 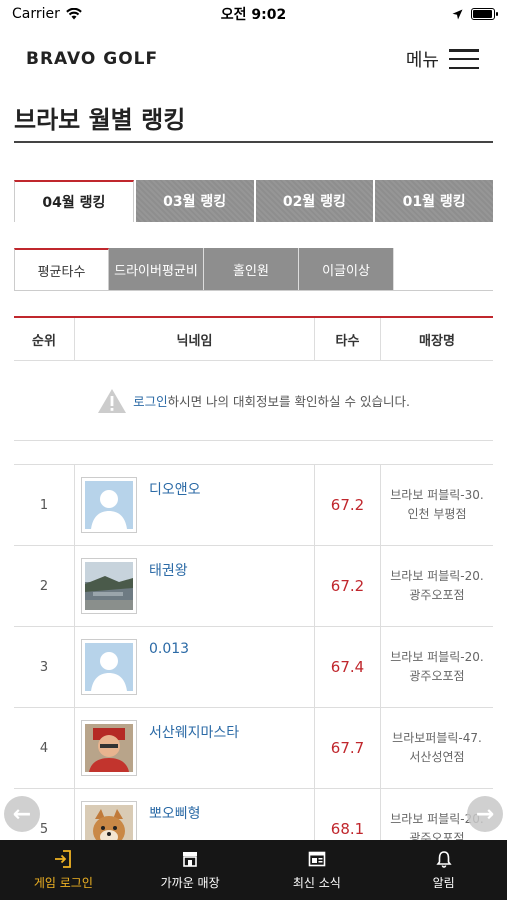 I want to click on person-photo-icon, so click(x=109, y=748).